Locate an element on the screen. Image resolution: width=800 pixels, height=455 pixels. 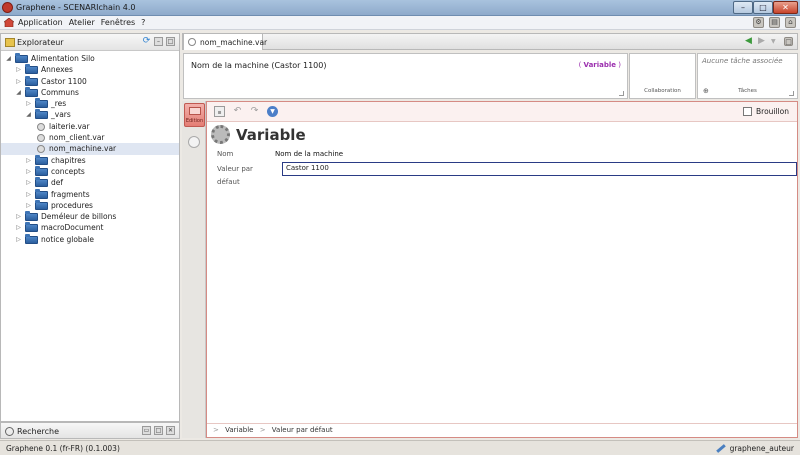
explorer-icon is located at coordinates (10, 42).